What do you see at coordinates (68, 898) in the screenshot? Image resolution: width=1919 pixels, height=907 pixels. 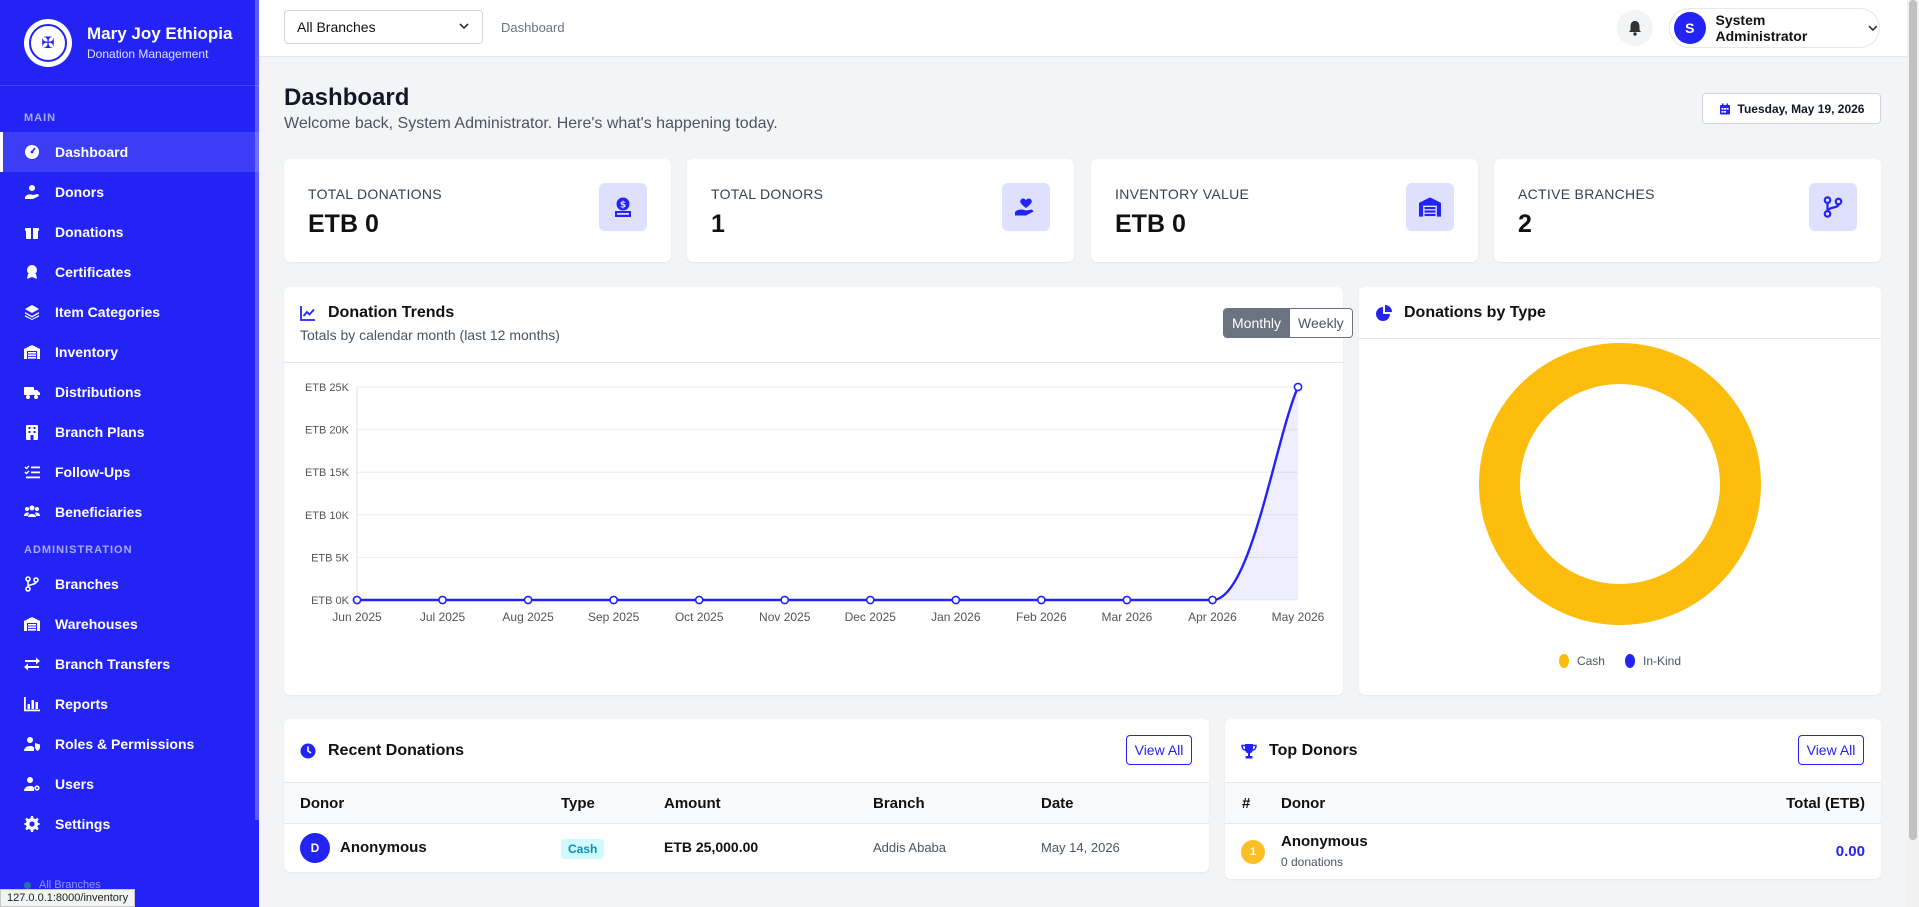 I see `link-url-tooltip: 127.0.0.1:8000/inventory` at bounding box center [68, 898].